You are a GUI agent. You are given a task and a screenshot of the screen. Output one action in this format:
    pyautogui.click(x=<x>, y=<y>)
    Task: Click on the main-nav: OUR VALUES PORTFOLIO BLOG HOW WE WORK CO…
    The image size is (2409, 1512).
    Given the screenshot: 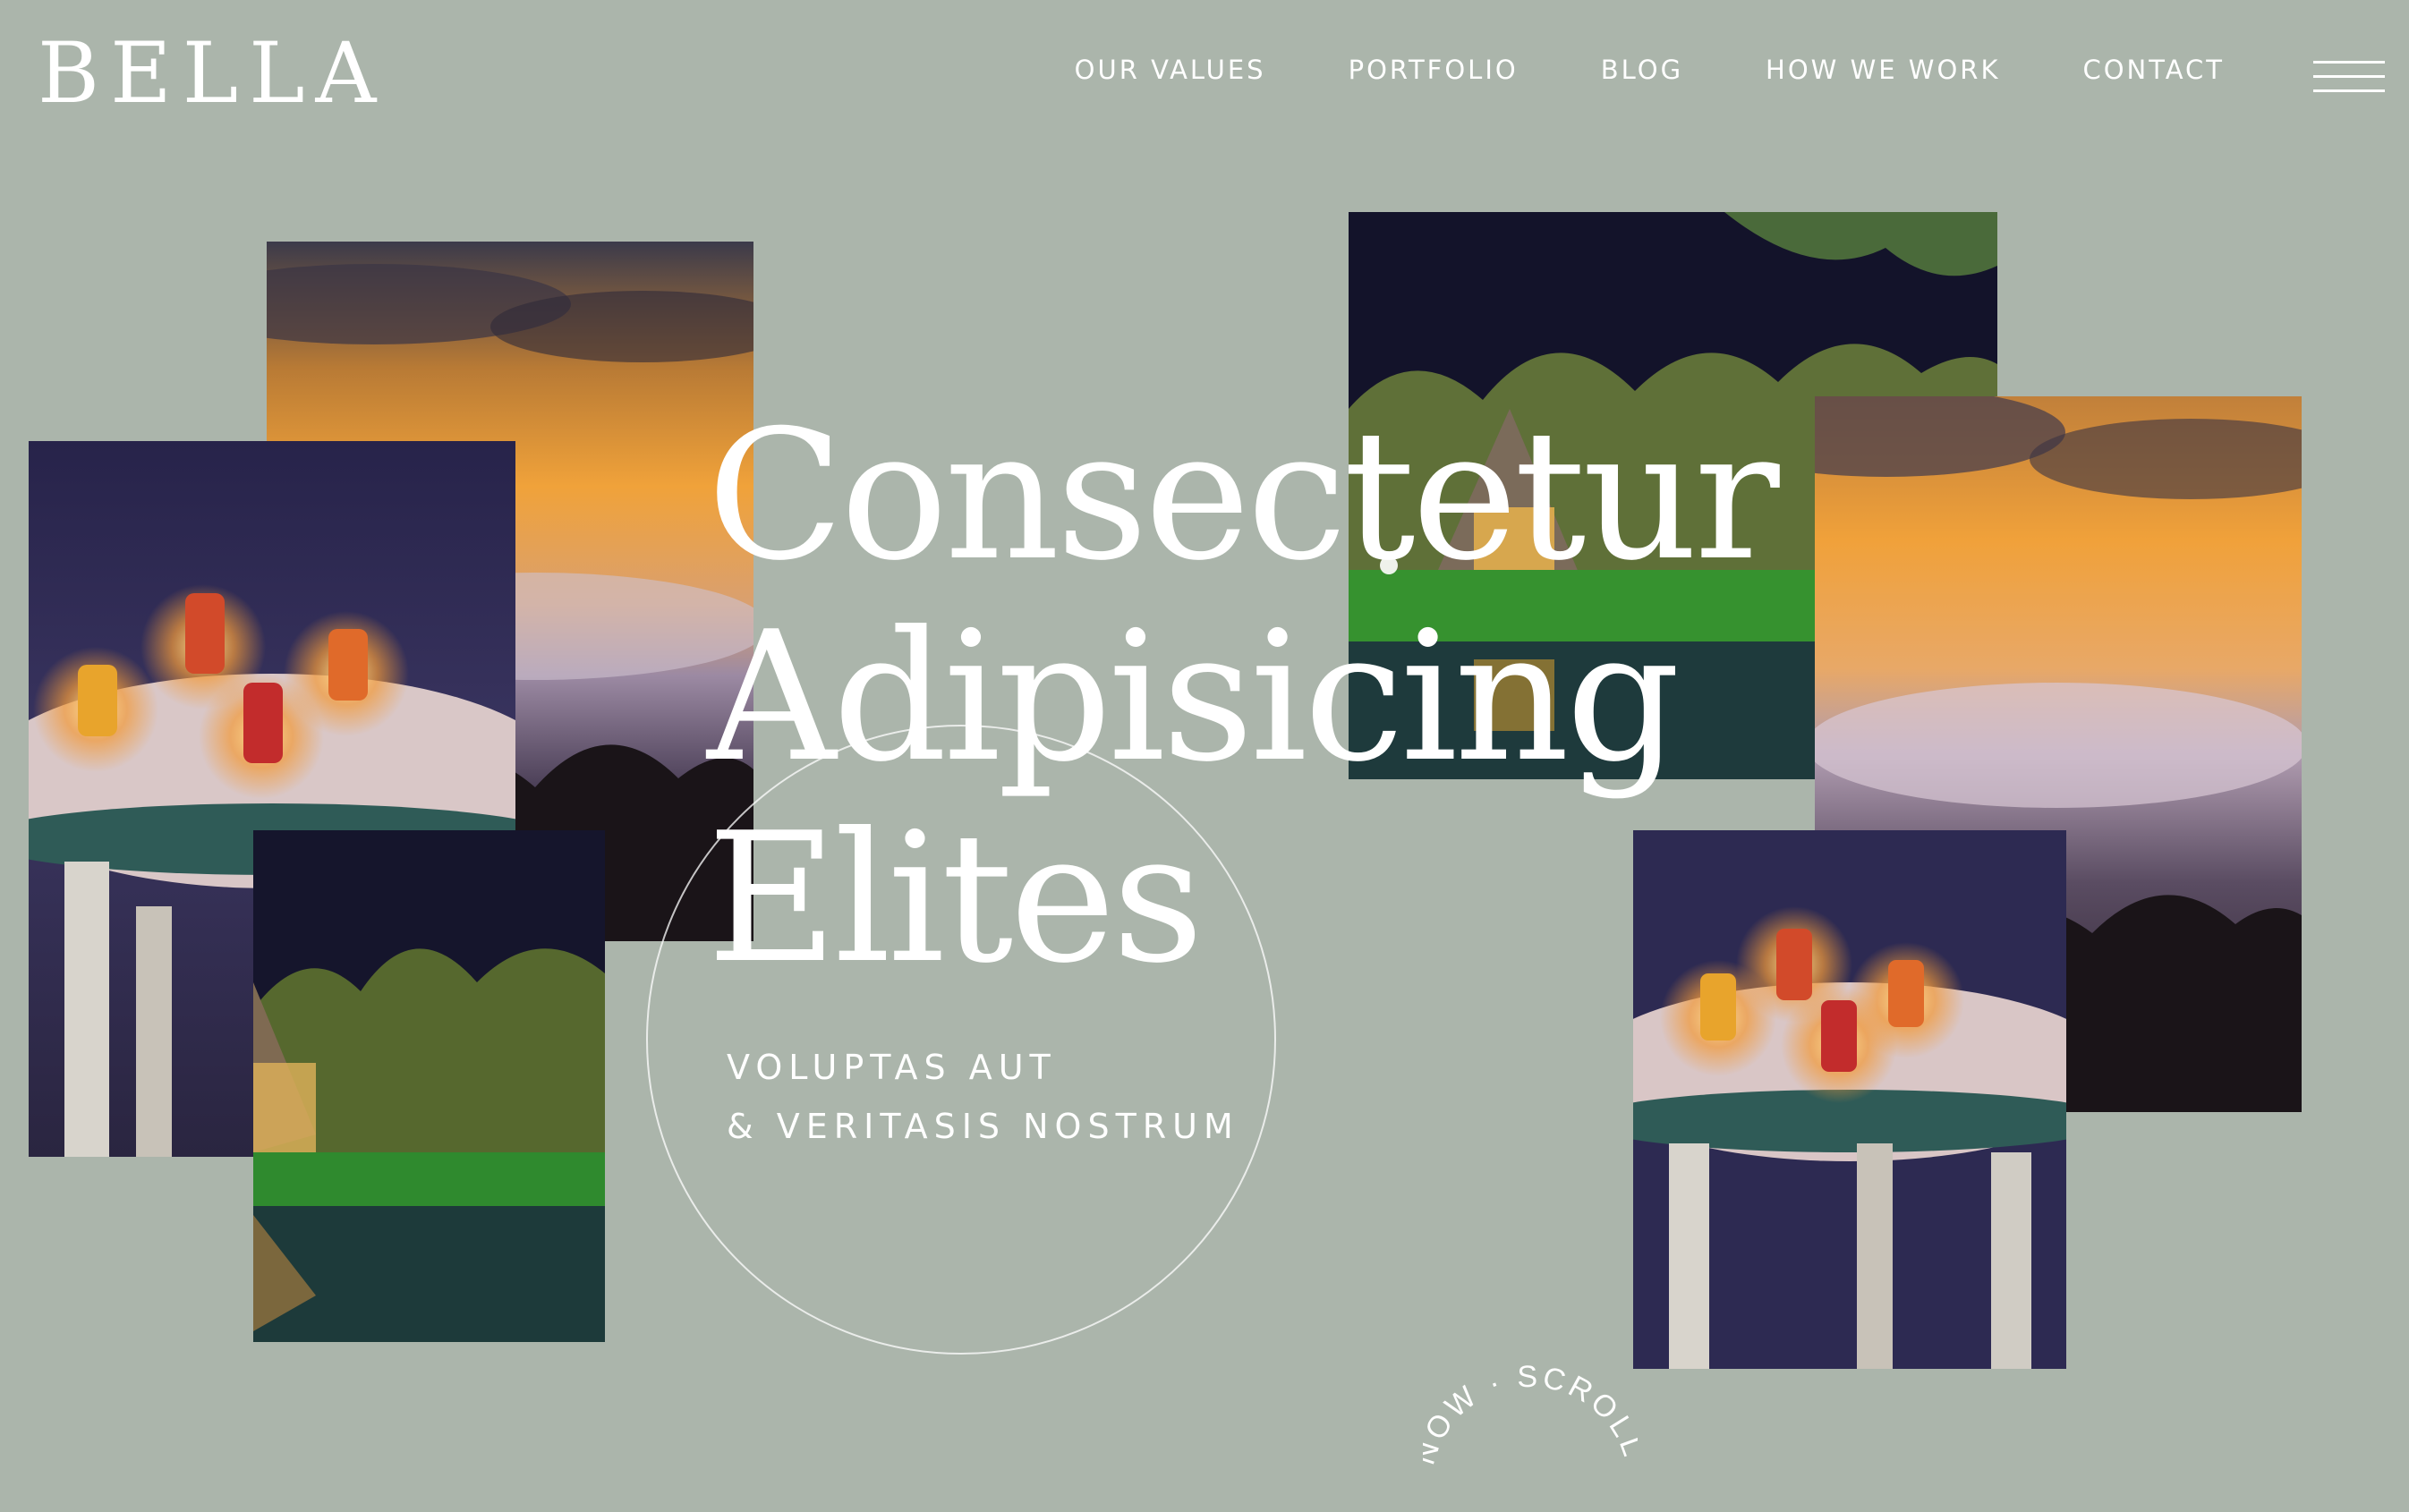 What is the action you would take?
    pyautogui.click(x=1650, y=70)
    